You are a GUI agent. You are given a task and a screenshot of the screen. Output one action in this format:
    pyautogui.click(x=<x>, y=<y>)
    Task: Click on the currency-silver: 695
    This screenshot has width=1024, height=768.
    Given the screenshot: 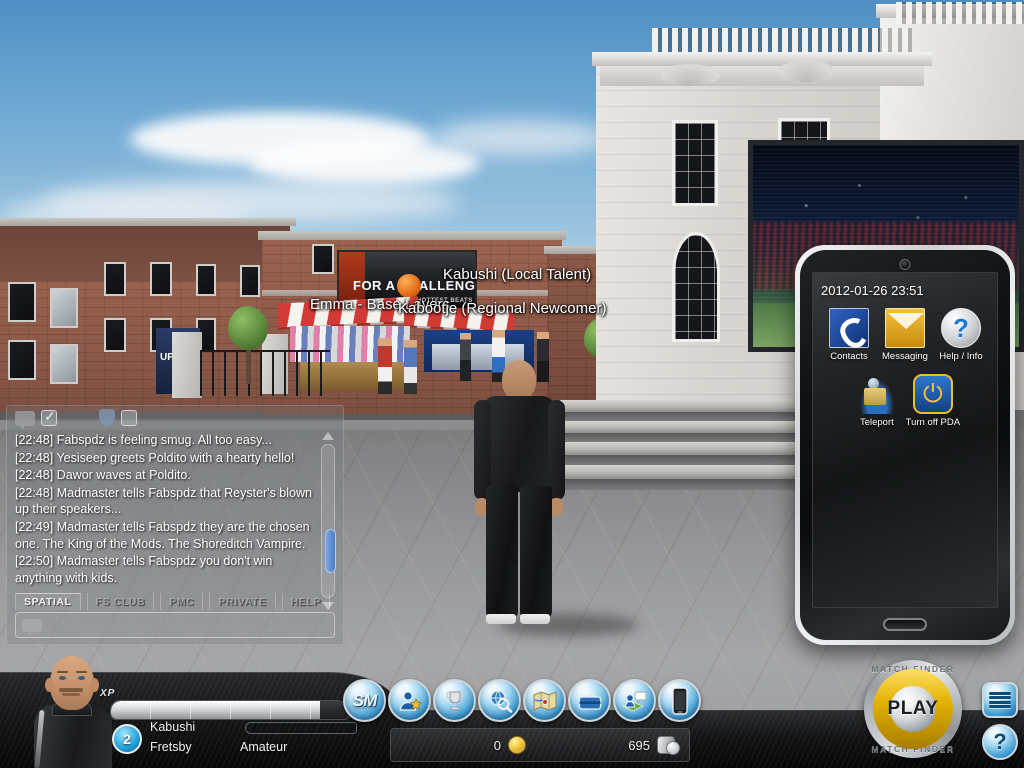 What is the action you would take?
    pyautogui.click(x=614, y=745)
    